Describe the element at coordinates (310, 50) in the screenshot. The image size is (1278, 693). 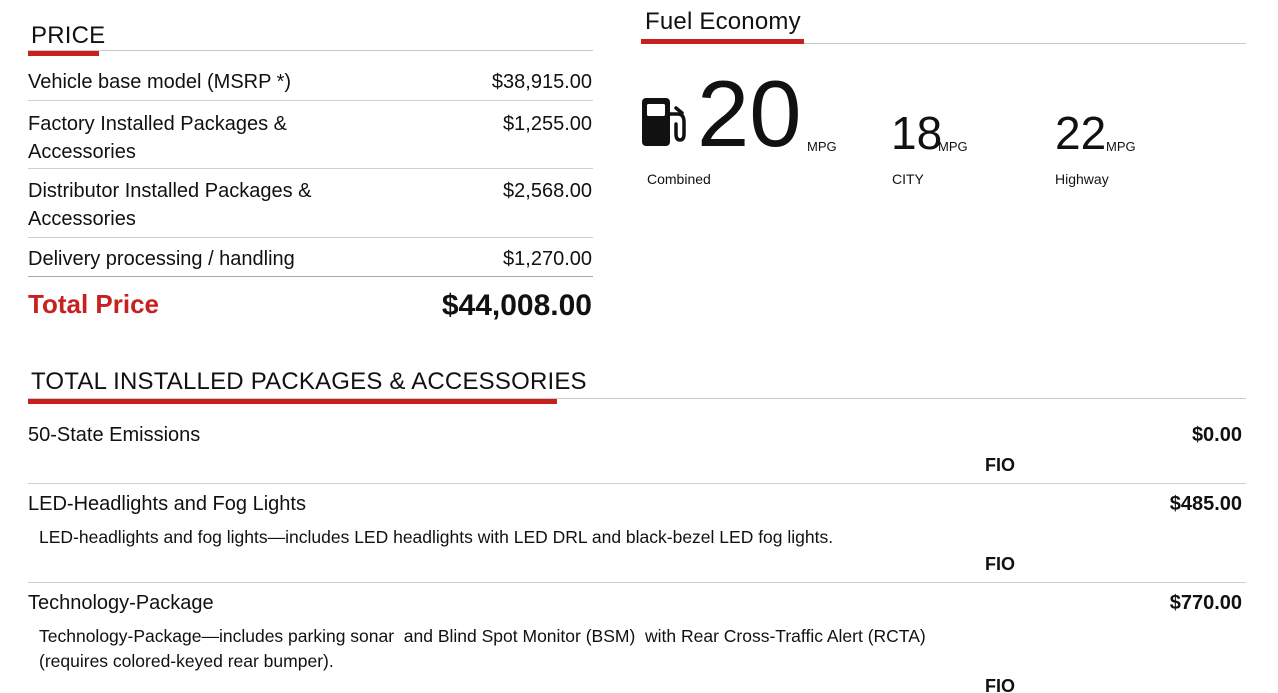
I see `price-heading-rule` at that location.